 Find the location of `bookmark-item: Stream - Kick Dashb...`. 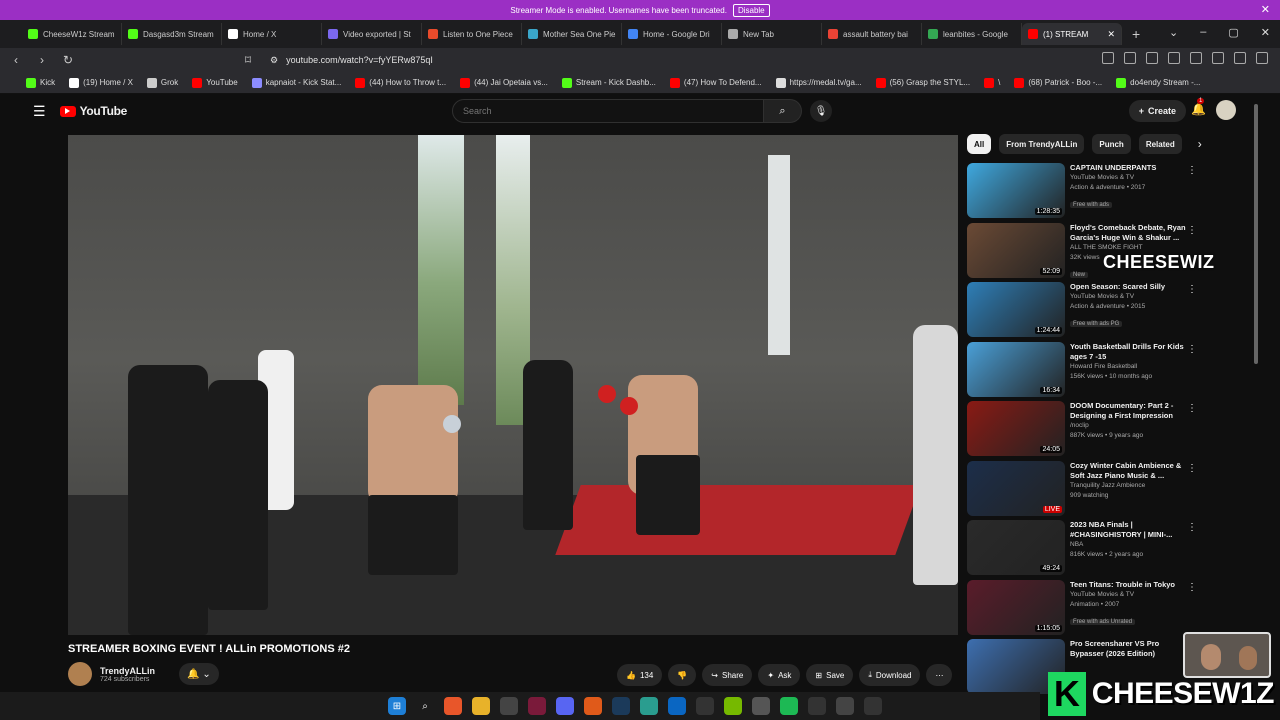

bookmark-item: Stream - Kick Dashb... is located at coordinates (608, 82).